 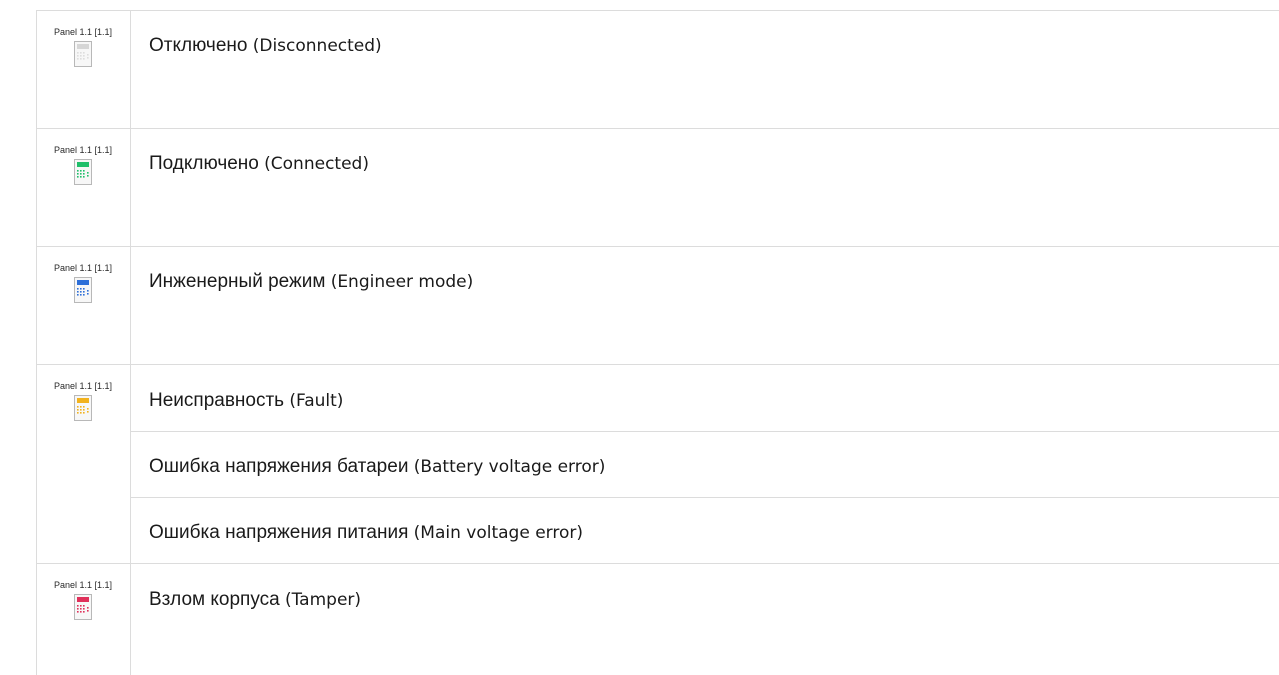 What do you see at coordinates (311, 281) in the screenshot?
I see `state-text: Инженерный режим (Engineer mode)` at bounding box center [311, 281].